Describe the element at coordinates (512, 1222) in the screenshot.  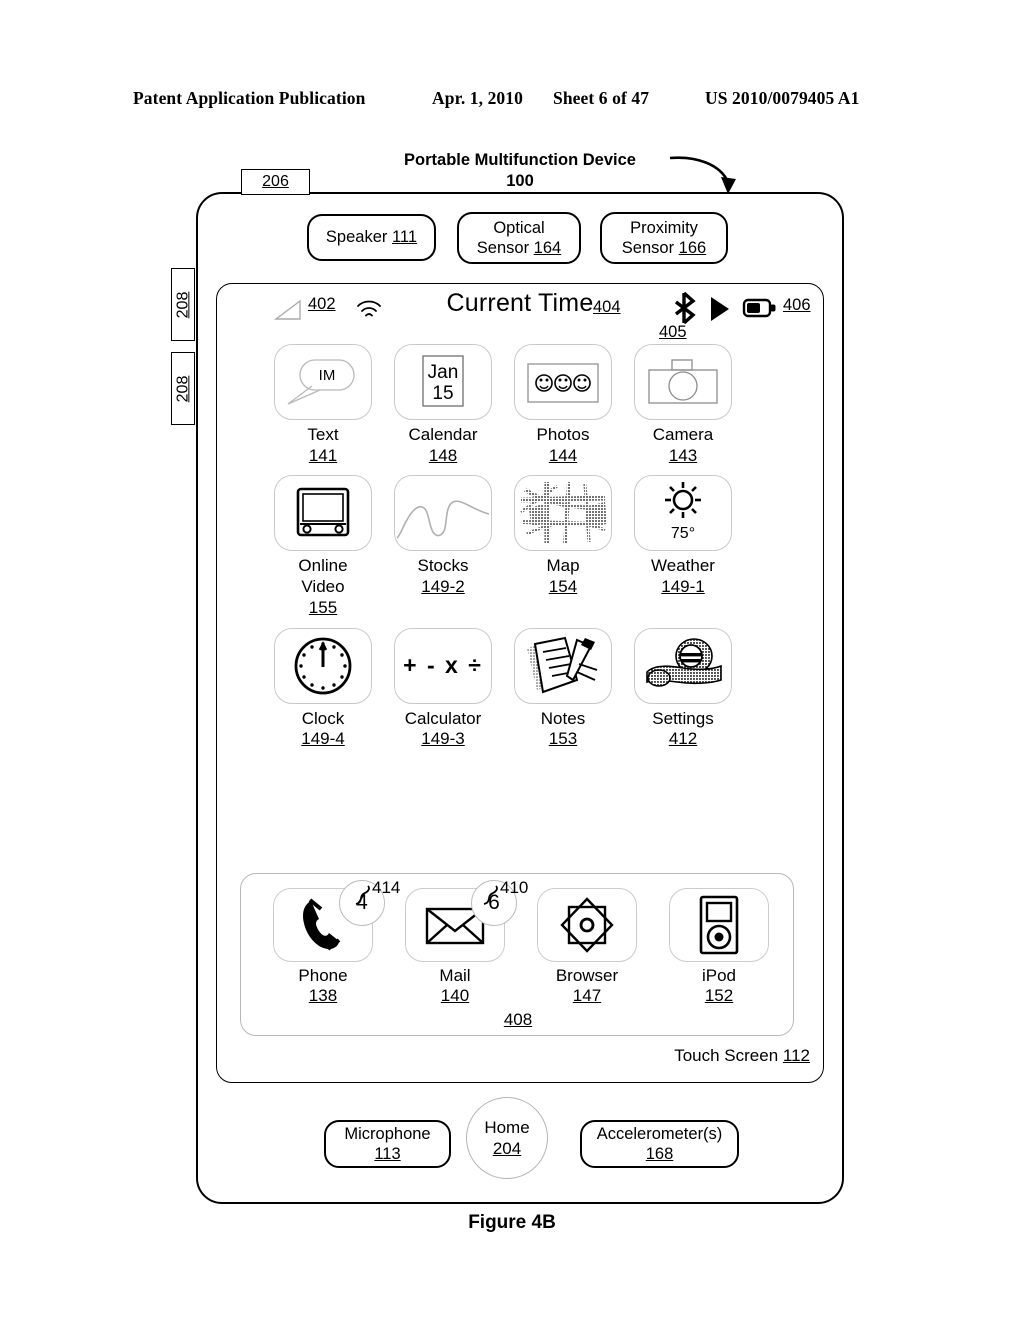
I see `figure-caption: Figure 4B` at that location.